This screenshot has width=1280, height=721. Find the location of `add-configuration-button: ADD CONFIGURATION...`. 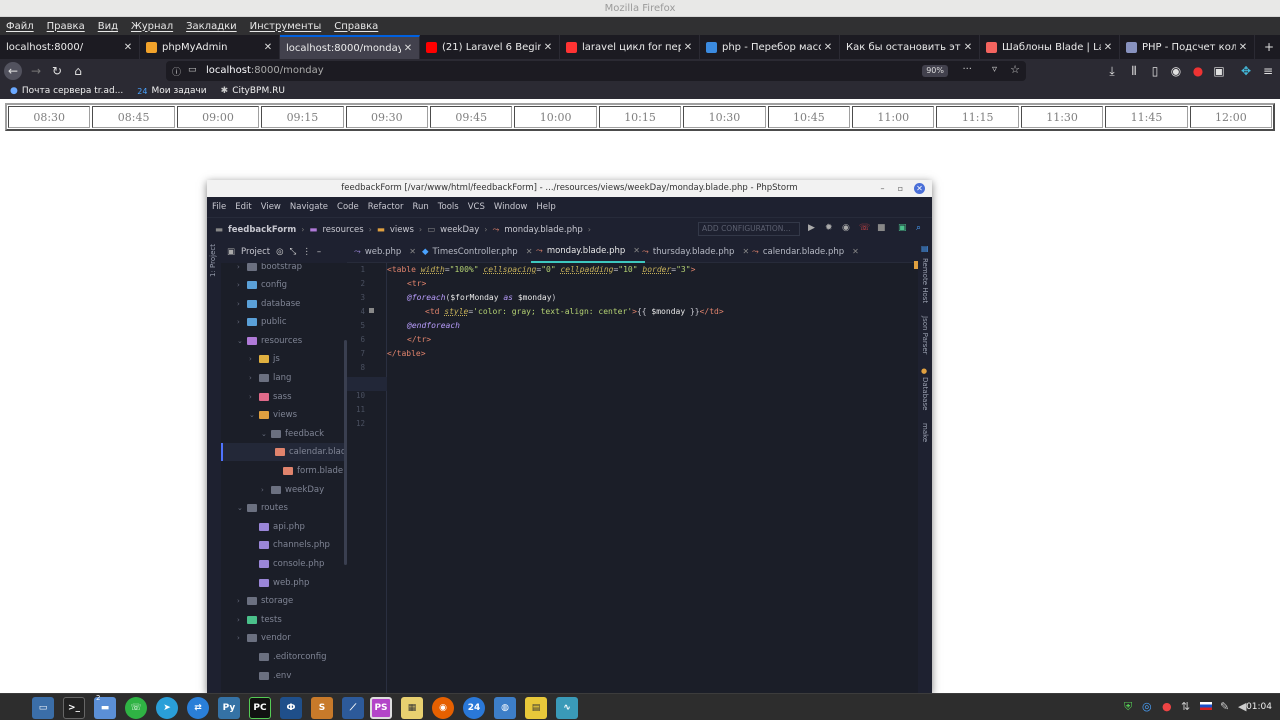

add-configuration-button: ADD CONFIGURATION... is located at coordinates (749, 229).